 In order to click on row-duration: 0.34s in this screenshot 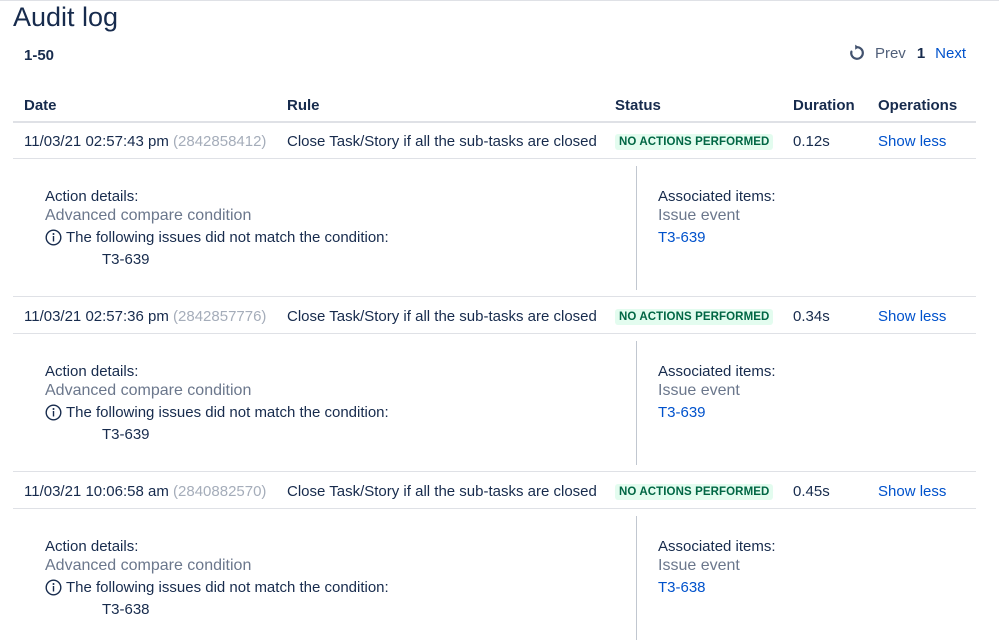, I will do `click(811, 316)`.